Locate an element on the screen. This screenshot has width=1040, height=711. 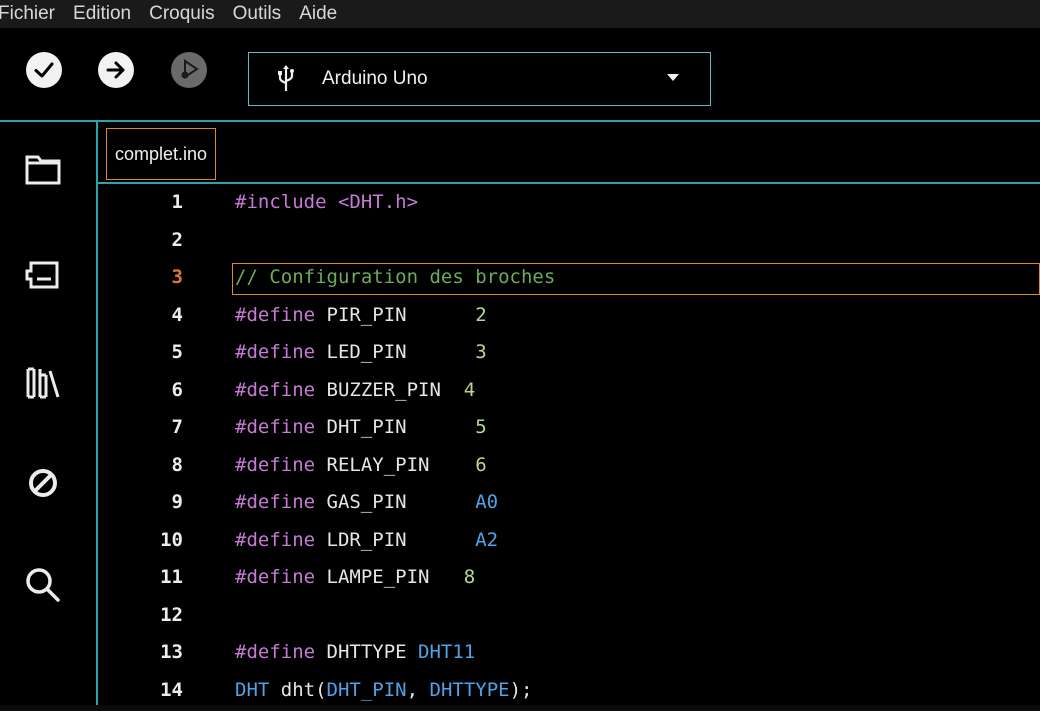
line-number: 11 is located at coordinates (153, 577).